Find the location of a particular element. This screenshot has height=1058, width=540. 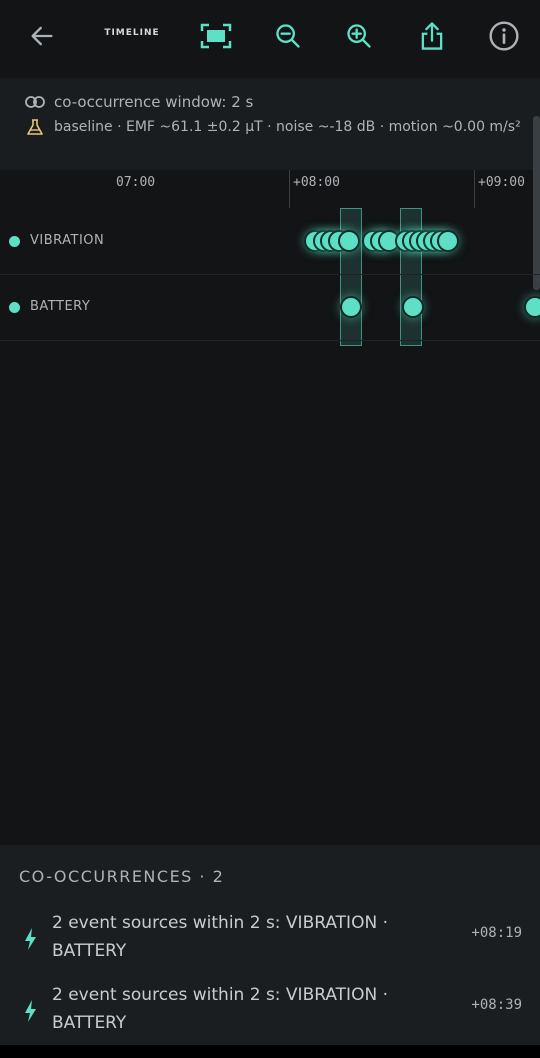

flask-icon is located at coordinates (35, 127).